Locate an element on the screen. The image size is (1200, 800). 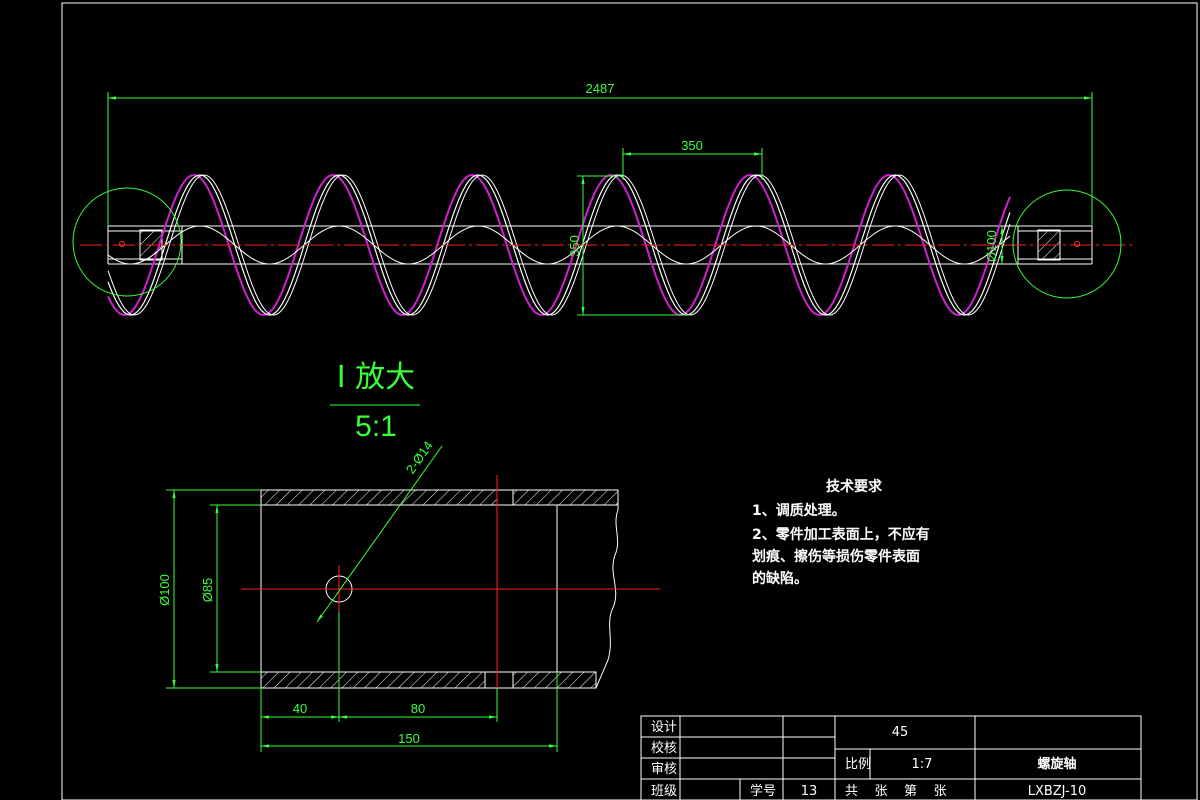
tb-class-label: 班级 is located at coordinates (664, 791).